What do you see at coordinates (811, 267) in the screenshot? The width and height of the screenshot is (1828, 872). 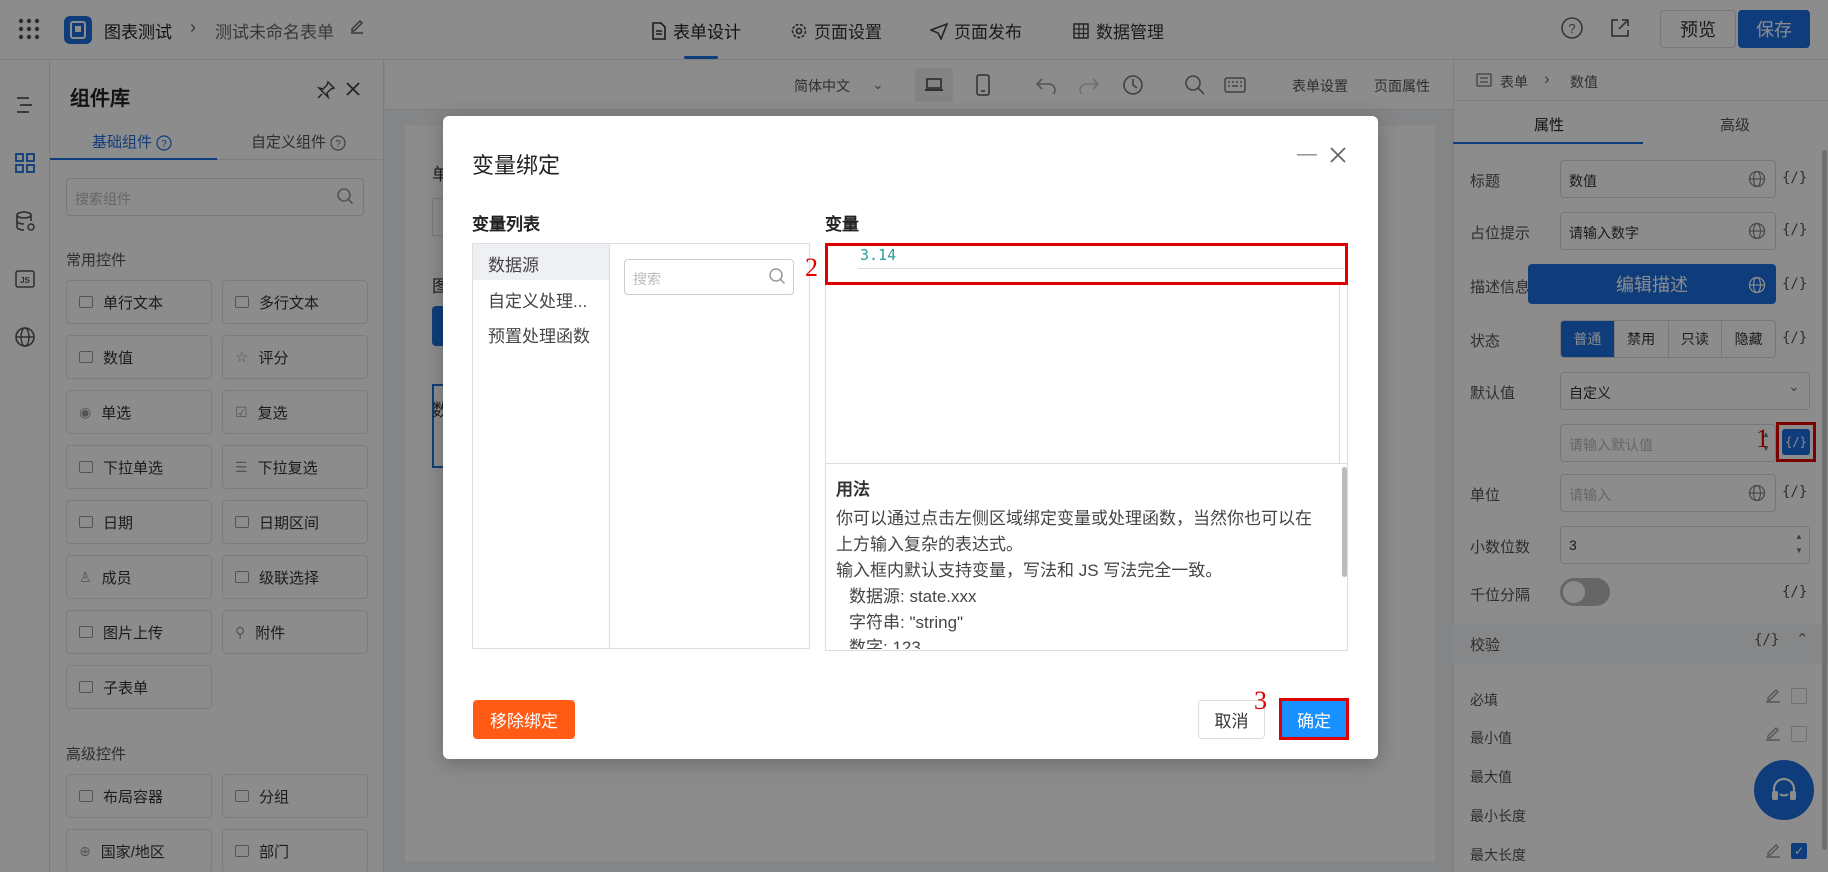 I see `annotation-2: 2` at bounding box center [811, 267].